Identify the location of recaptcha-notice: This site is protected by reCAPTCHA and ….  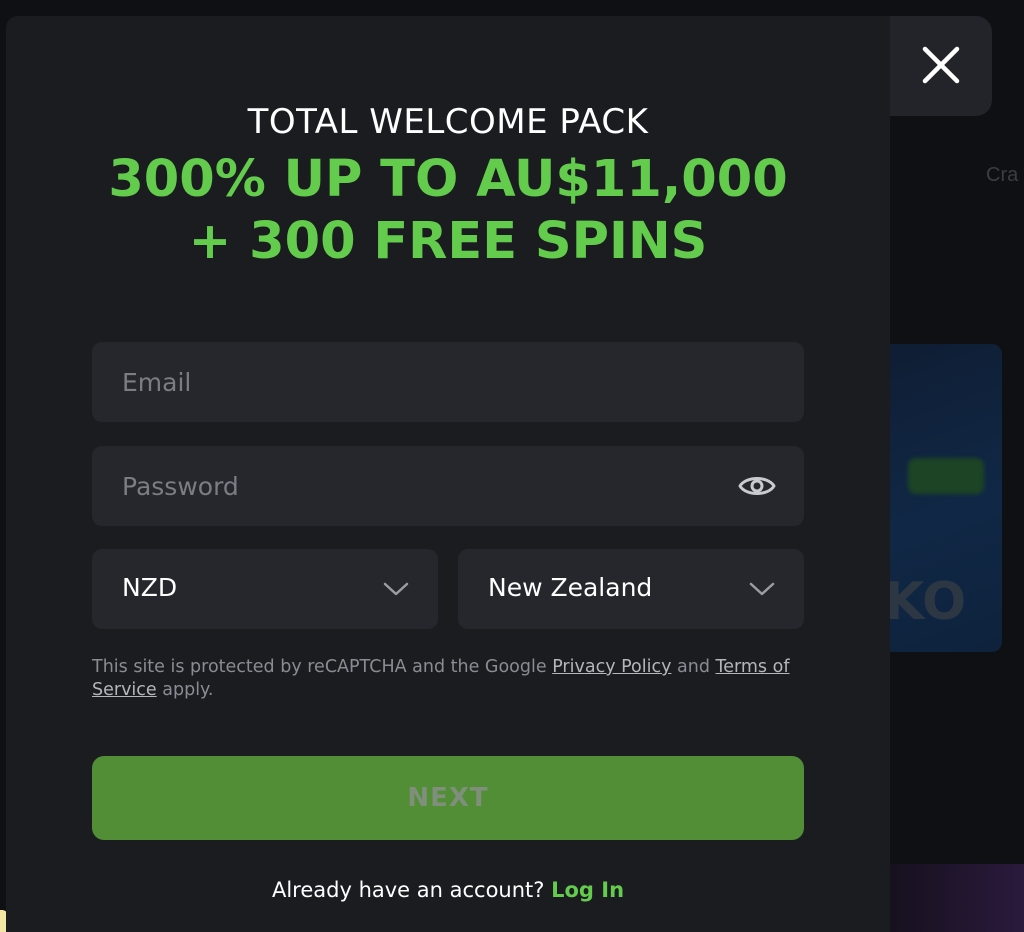
(448, 679).